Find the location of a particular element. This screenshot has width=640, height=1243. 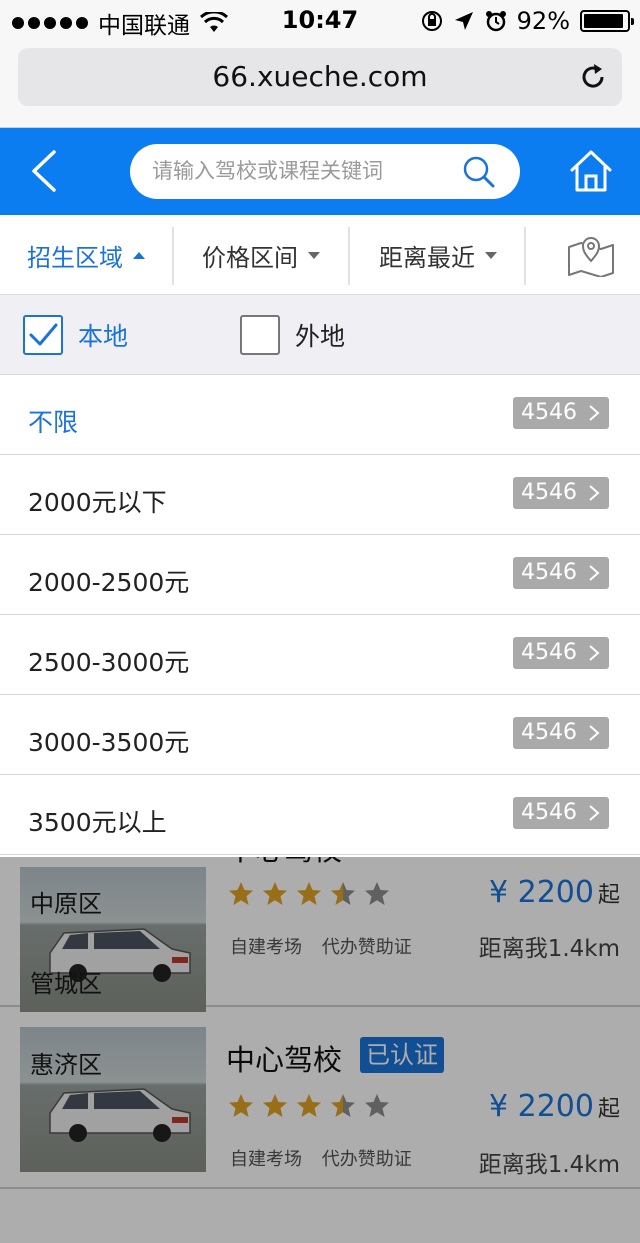

caret-up-icon is located at coordinates (139, 255).